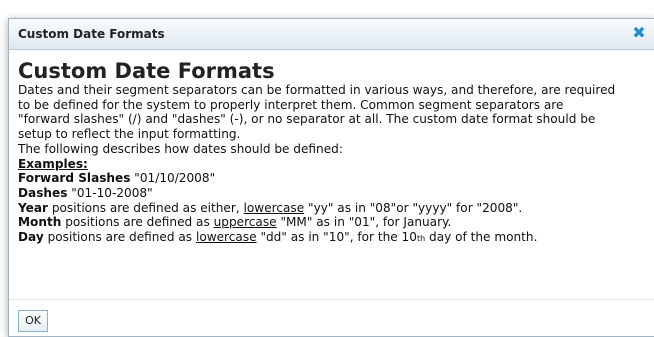 Image resolution: width=654 pixels, height=337 pixels. Describe the element at coordinates (91, 34) in the screenshot. I see `dialog-title: Custom Date Formats` at that location.